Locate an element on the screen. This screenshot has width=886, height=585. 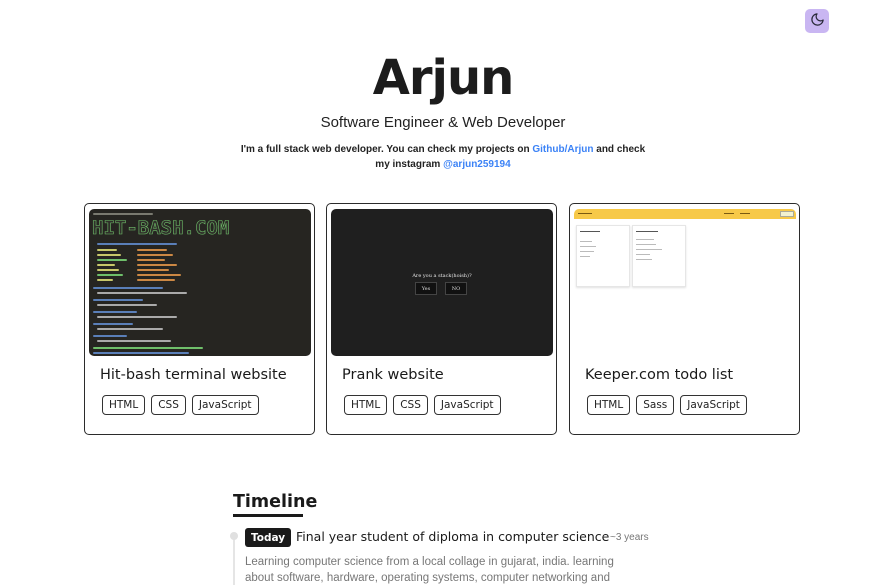
theme-toggle-button is located at coordinates (817, 21).